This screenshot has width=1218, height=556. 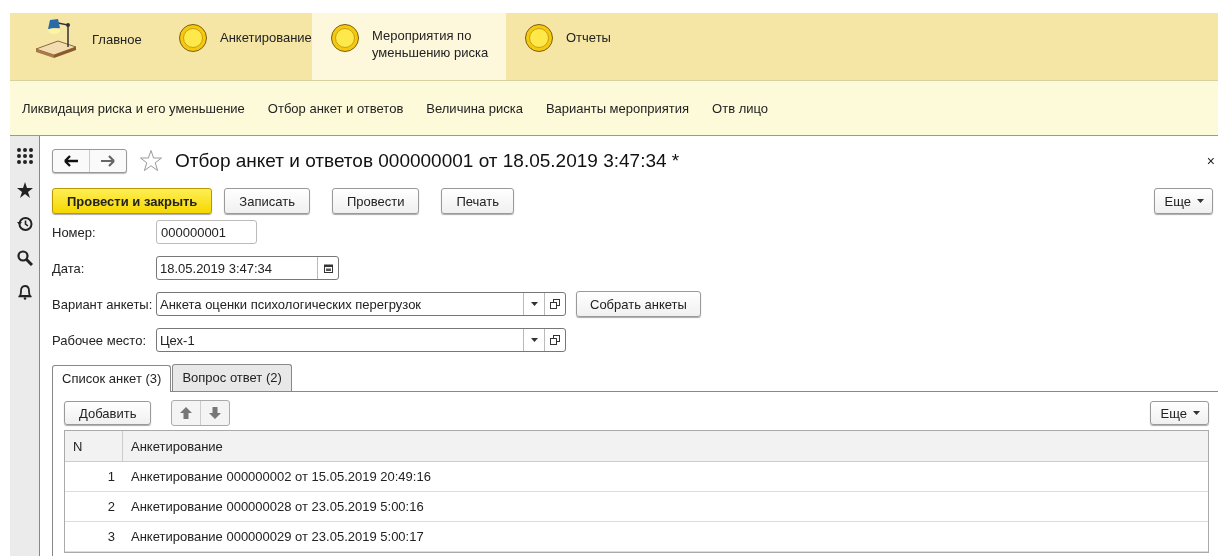 I want to click on section-label: Мероприятия по уменьшению риска, so click(x=431, y=44).